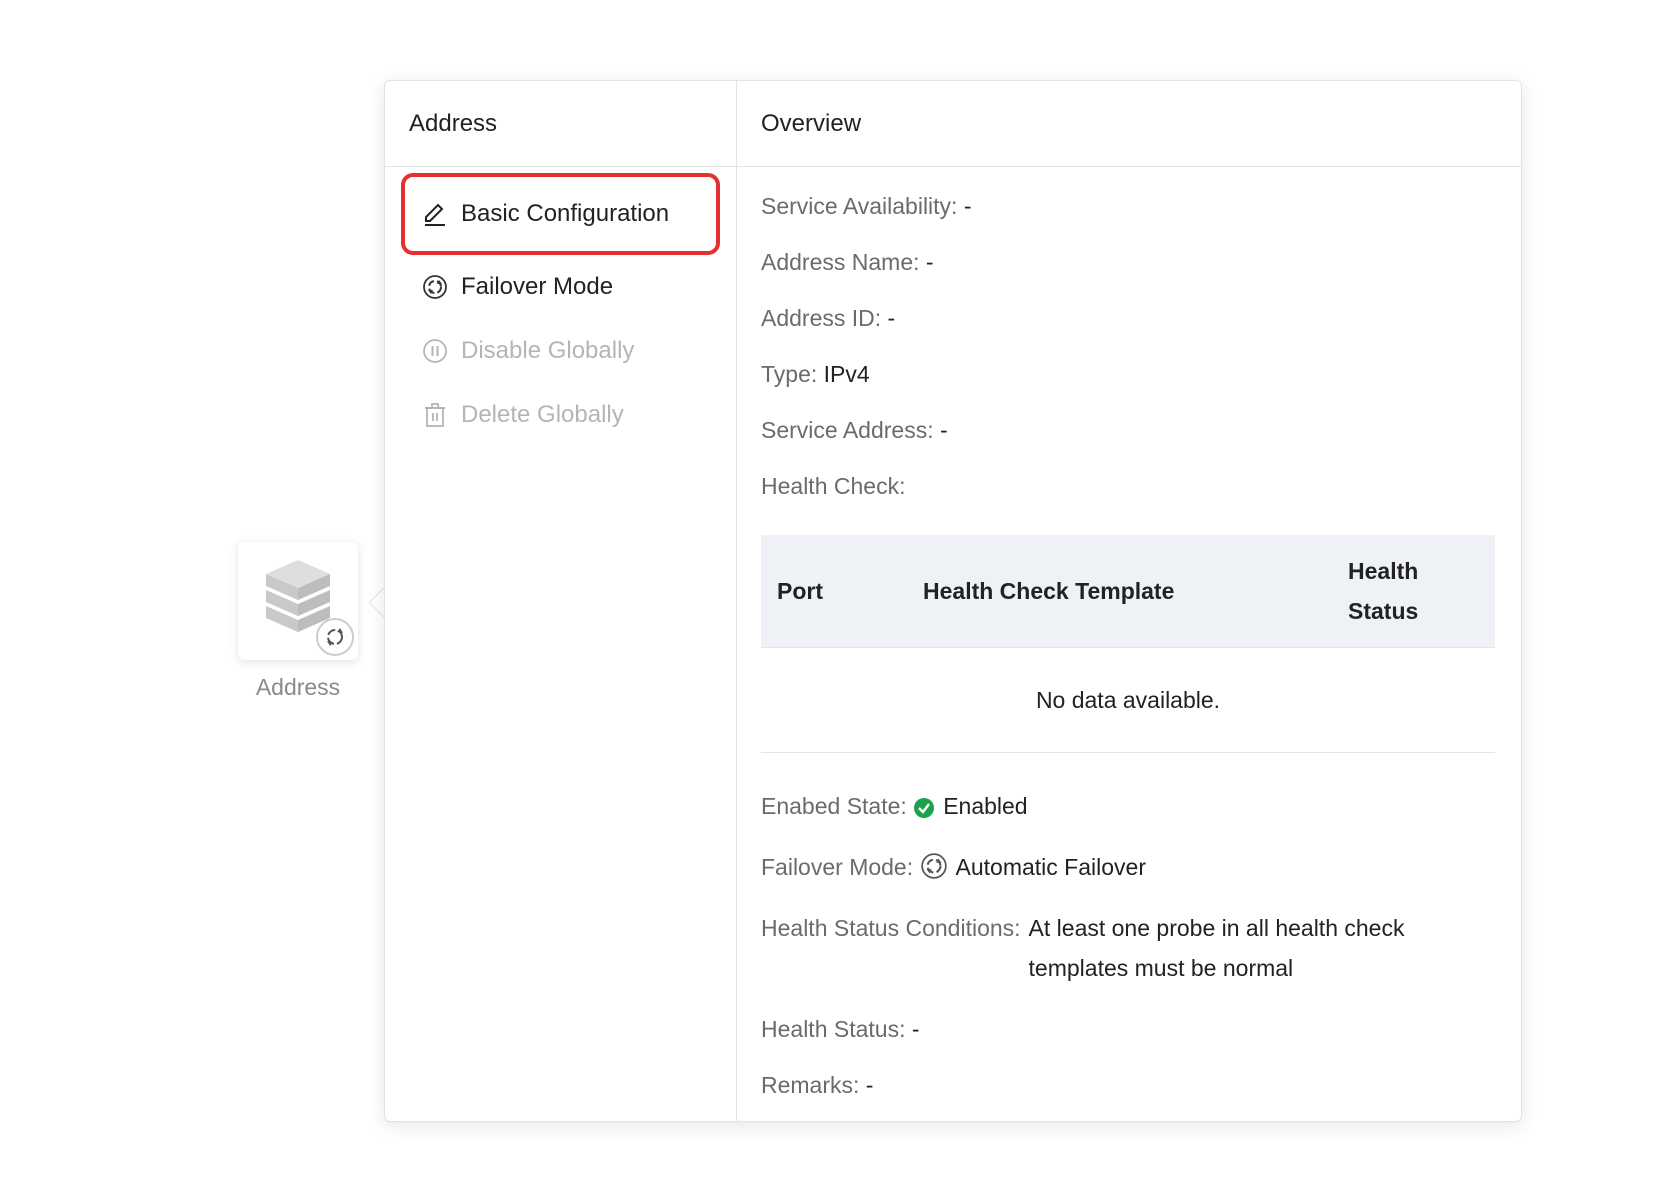 Image resolution: width=1656 pixels, height=1184 pixels. I want to click on check-circle-icon, so click(924, 811).